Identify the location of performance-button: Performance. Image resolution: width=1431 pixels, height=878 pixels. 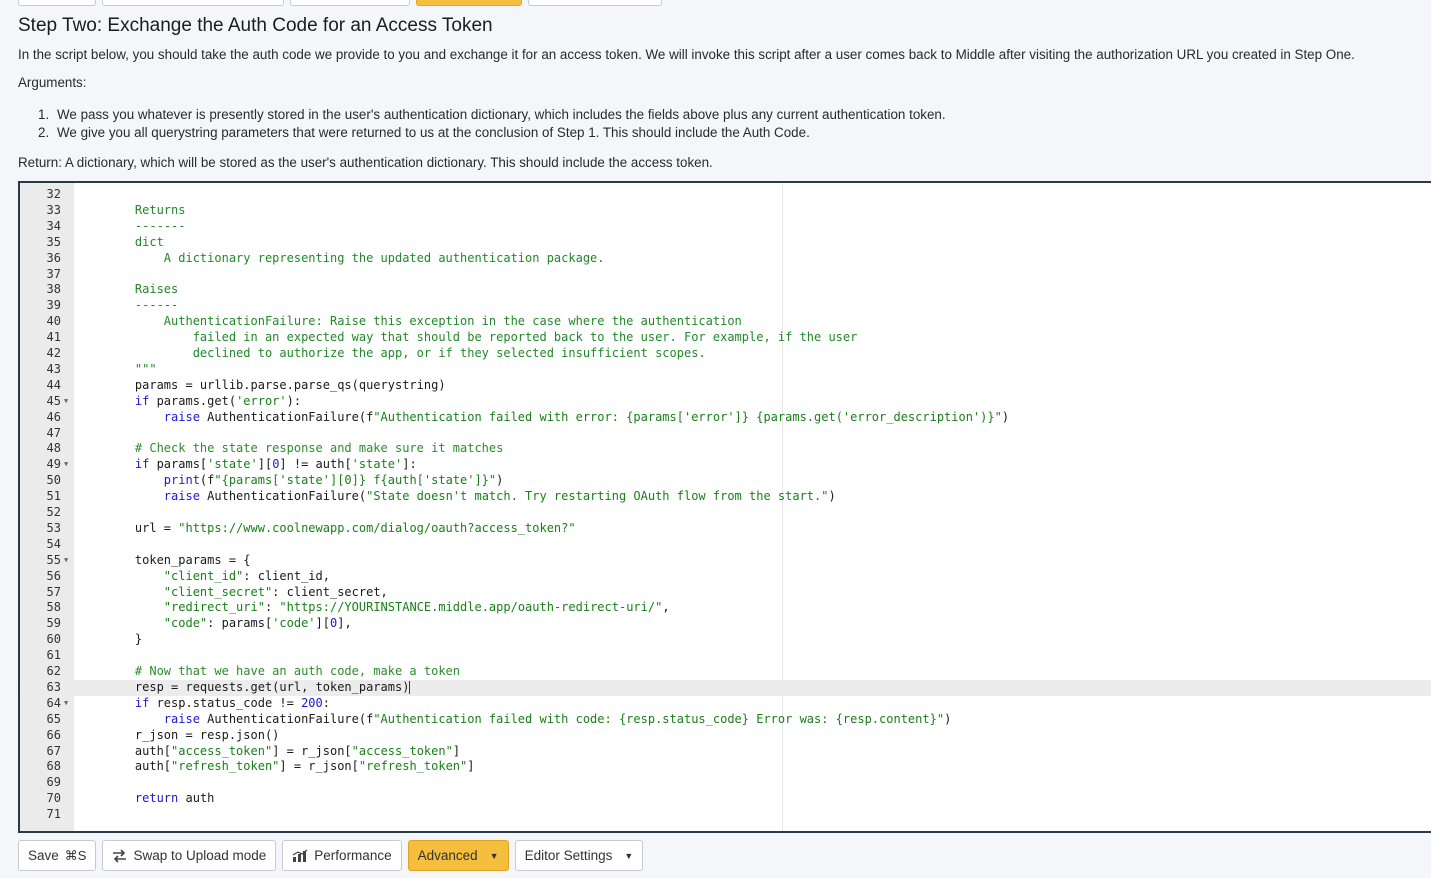
(342, 855).